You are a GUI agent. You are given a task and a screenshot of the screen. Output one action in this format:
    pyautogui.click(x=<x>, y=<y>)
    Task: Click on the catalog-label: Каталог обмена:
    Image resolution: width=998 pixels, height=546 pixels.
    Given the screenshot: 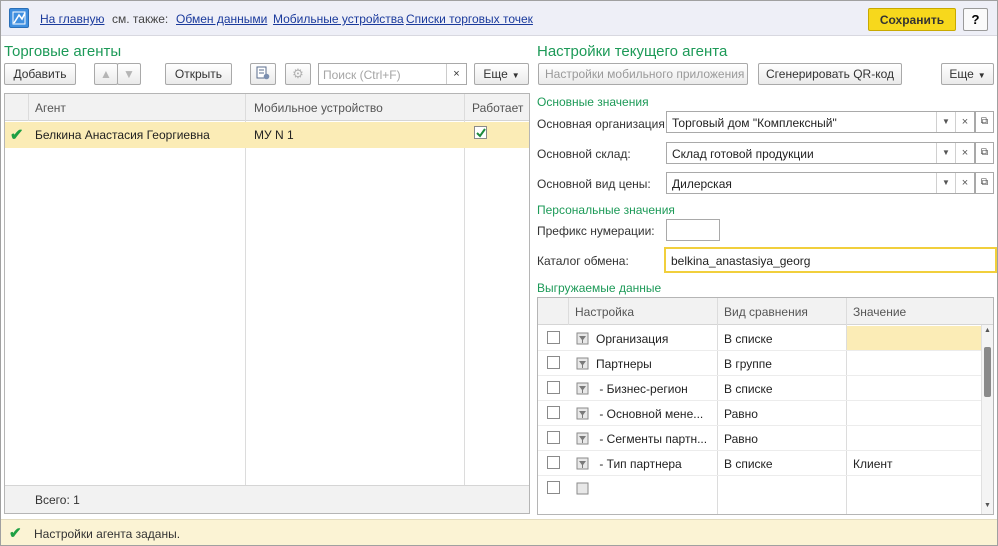 What is the action you would take?
    pyautogui.click(x=583, y=261)
    